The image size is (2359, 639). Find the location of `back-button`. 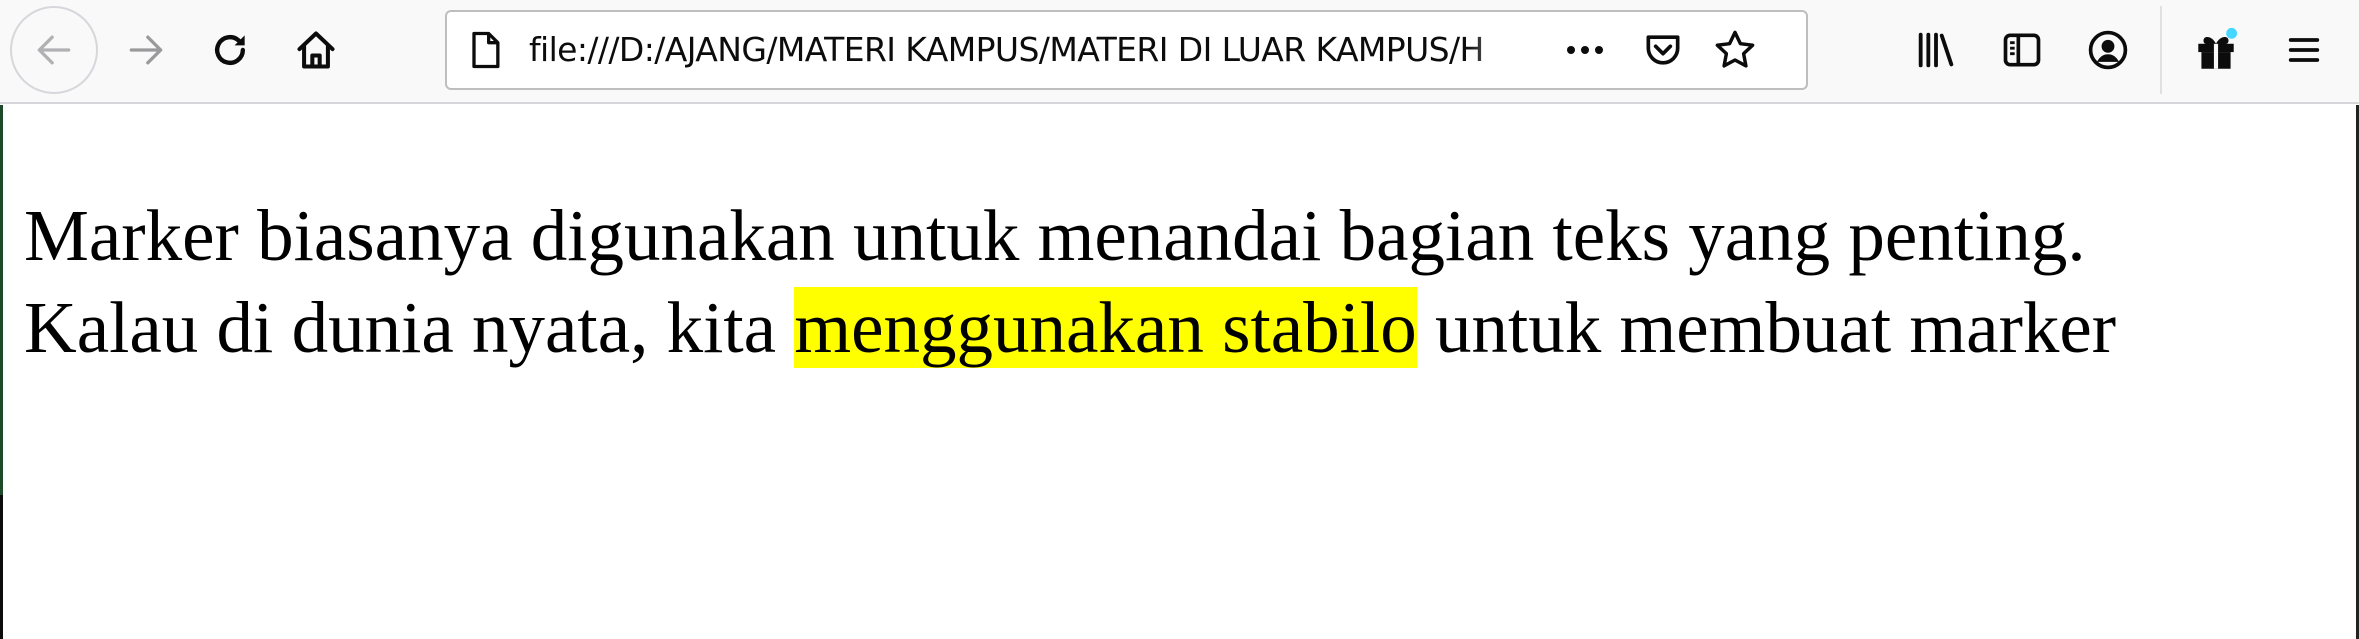

back-button is located at coordinates (54, 50).